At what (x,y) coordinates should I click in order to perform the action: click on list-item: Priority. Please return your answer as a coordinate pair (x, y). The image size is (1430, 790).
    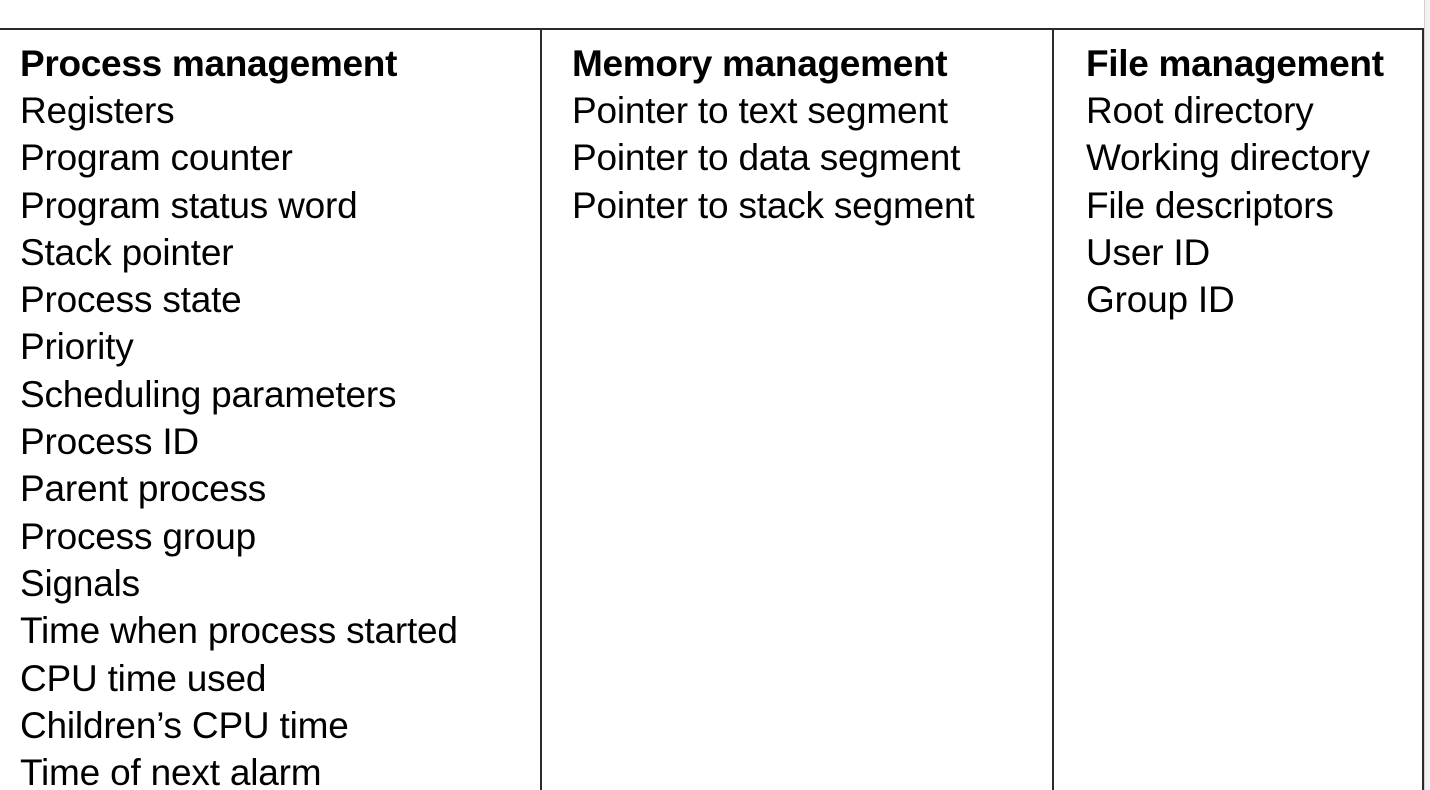
    Looking at the image, I should click on (77, 347).